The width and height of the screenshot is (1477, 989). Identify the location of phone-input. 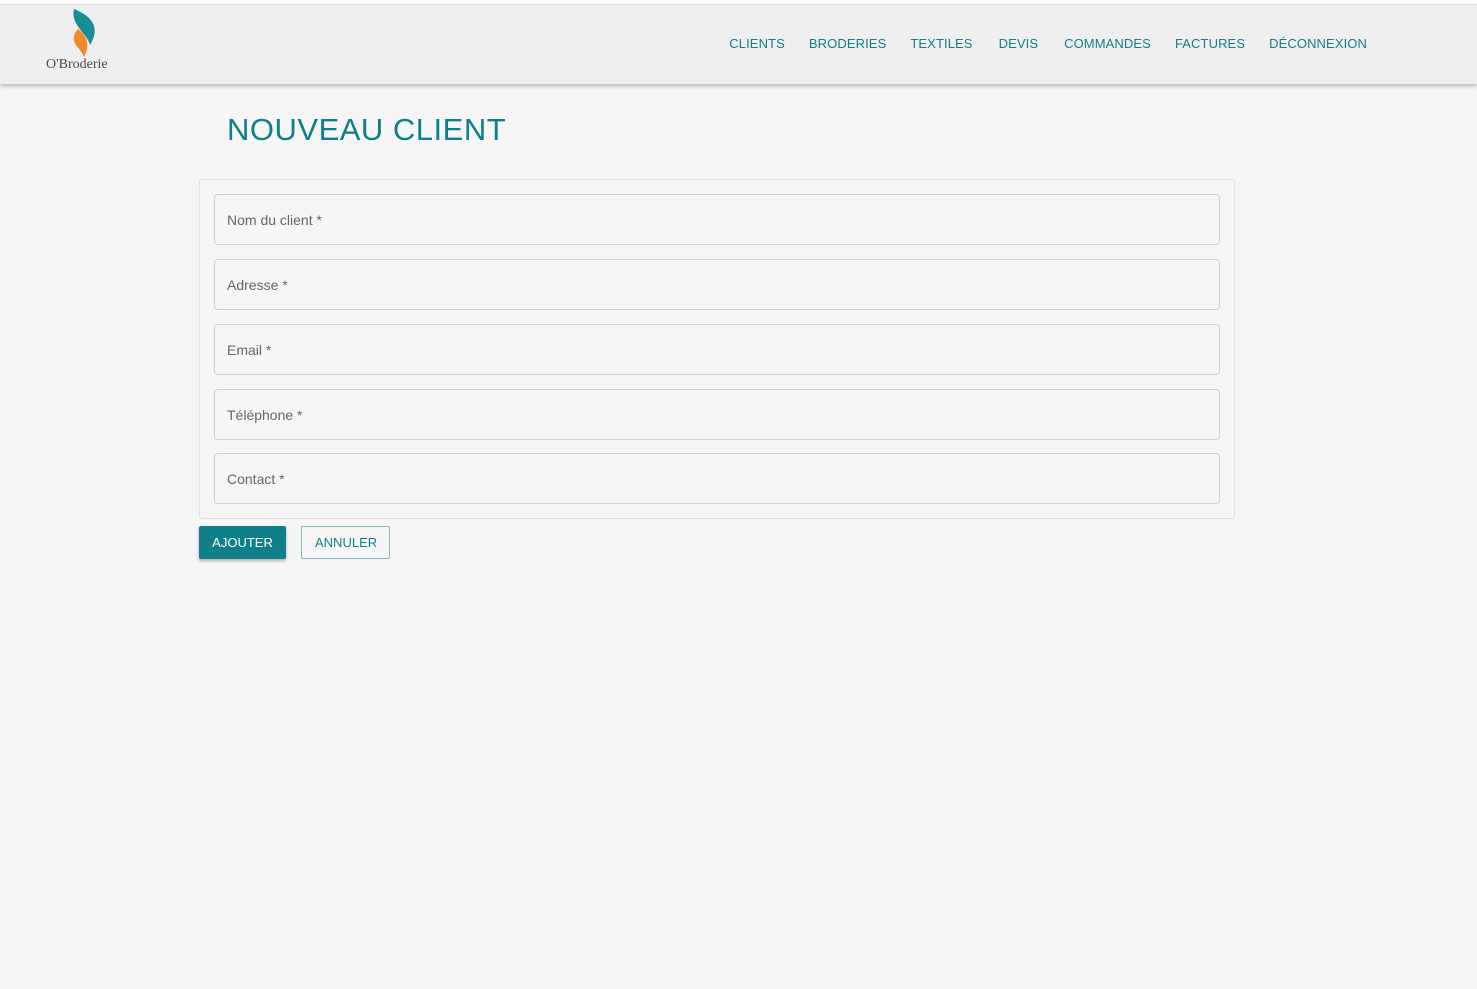
(717, 414).